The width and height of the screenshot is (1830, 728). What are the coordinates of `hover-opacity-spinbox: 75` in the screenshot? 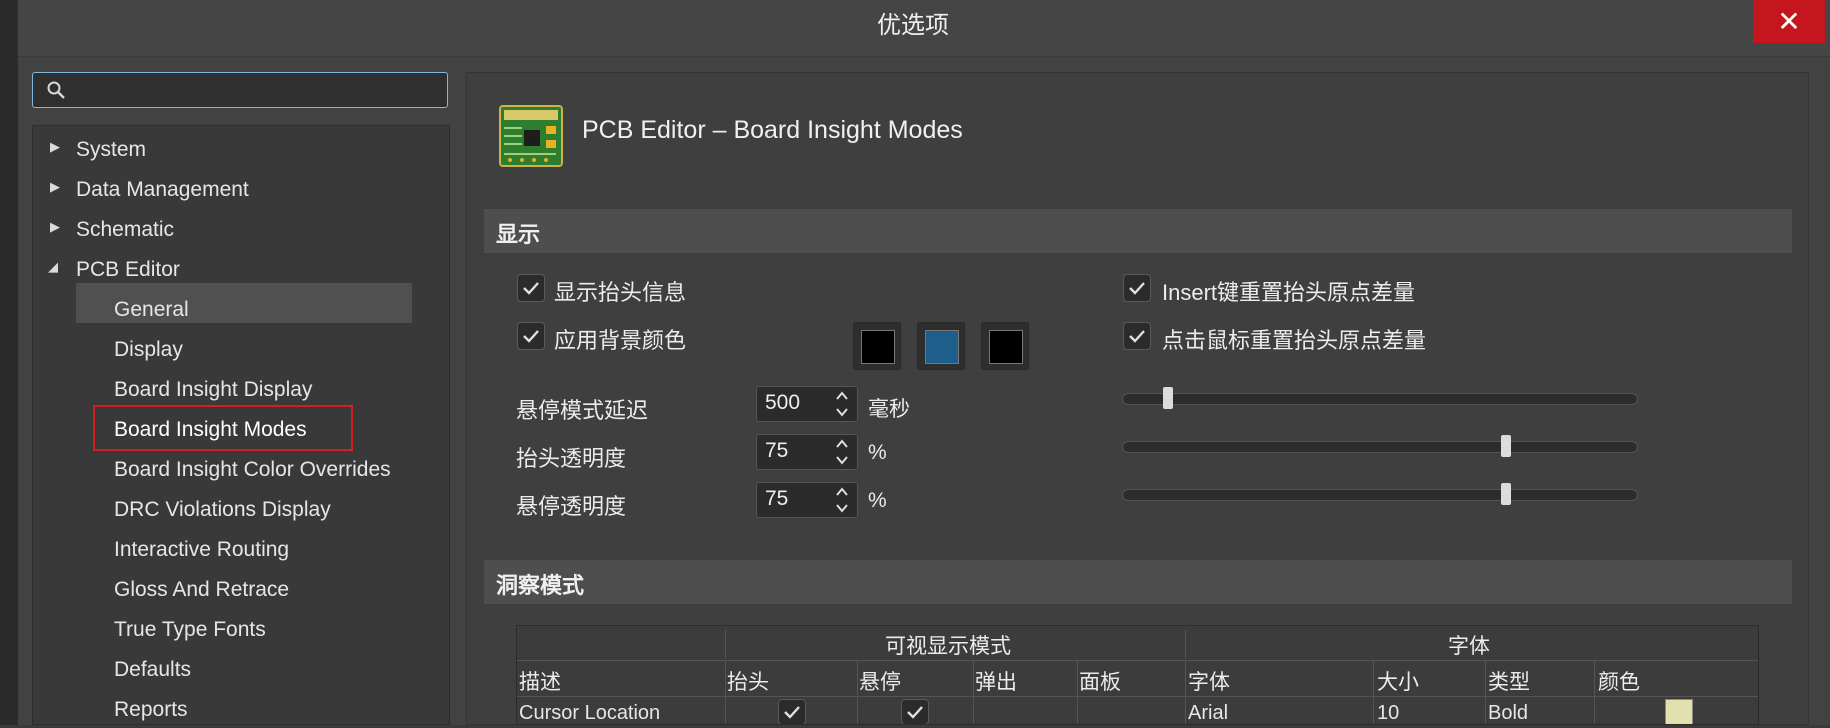 It's located at (807, 500).